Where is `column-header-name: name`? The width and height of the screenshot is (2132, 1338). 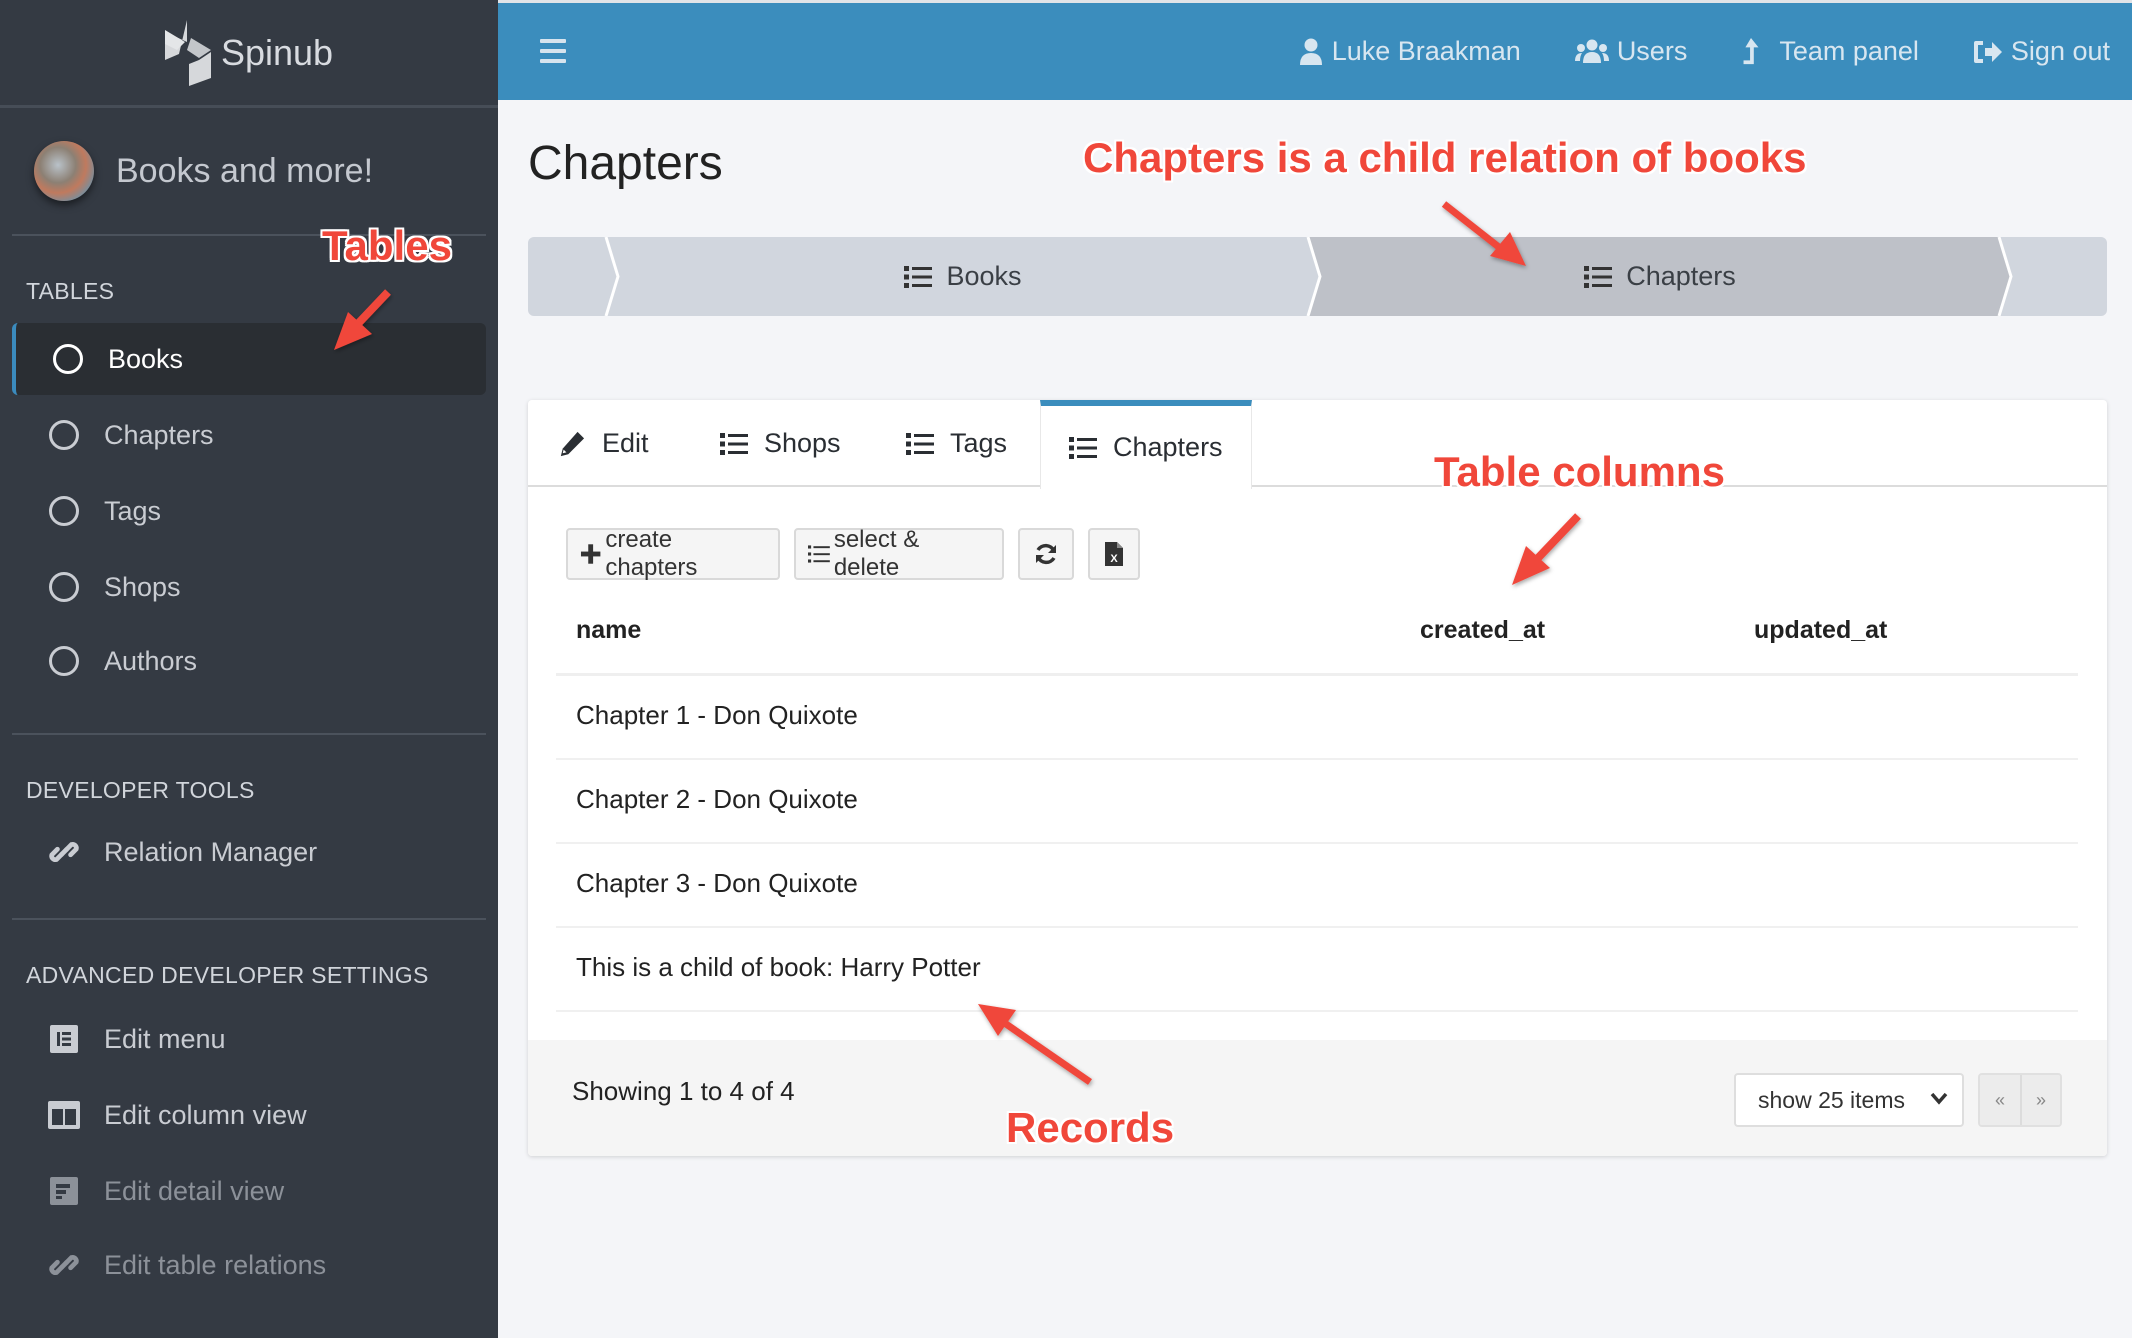 column-header-name: name is located at coordinates (608, 630).